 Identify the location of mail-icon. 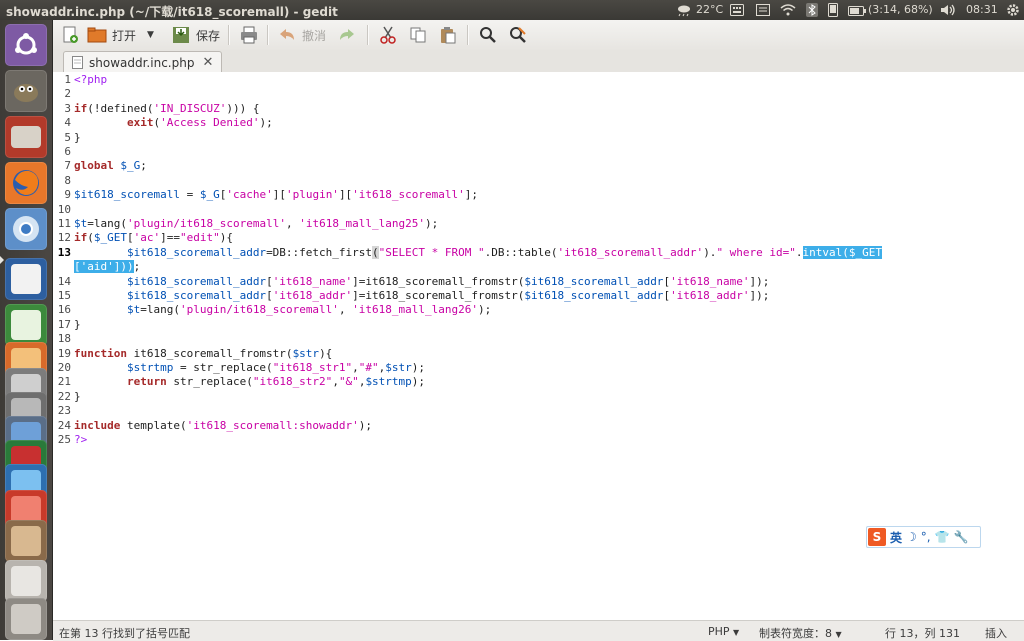
(763, 9).